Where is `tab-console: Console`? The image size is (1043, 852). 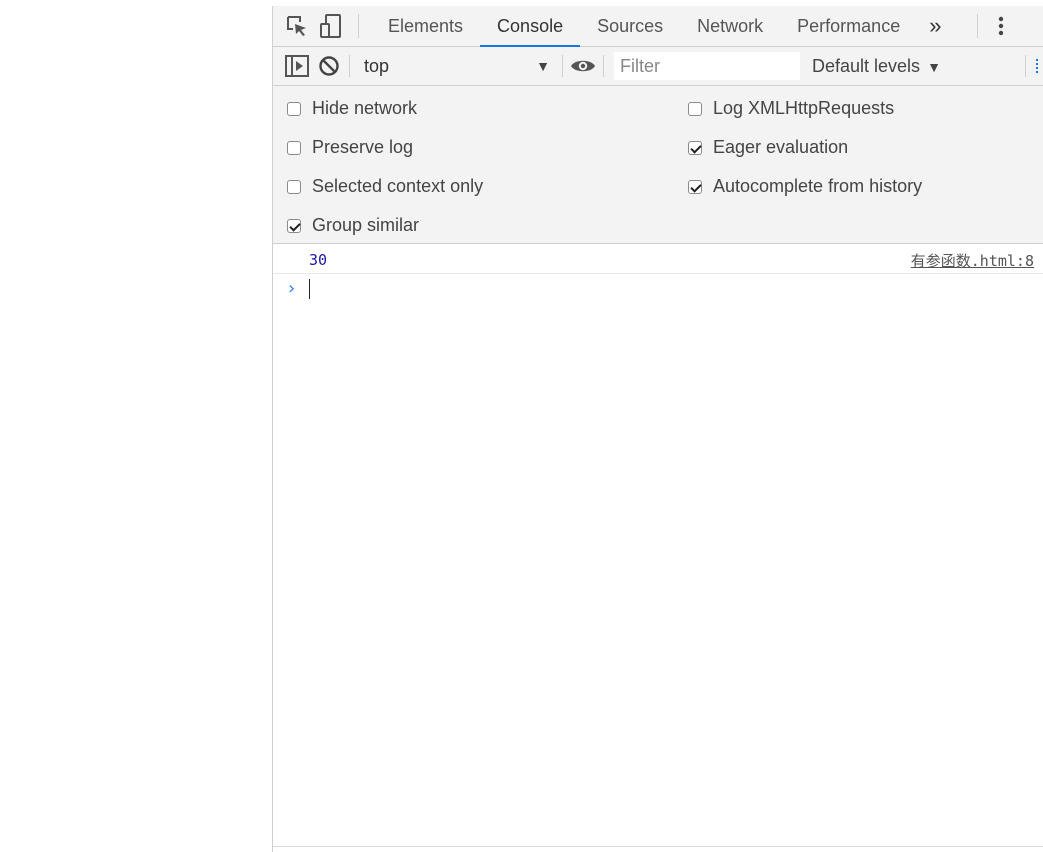
tab-console: Console is located at coordinates (530, 26).